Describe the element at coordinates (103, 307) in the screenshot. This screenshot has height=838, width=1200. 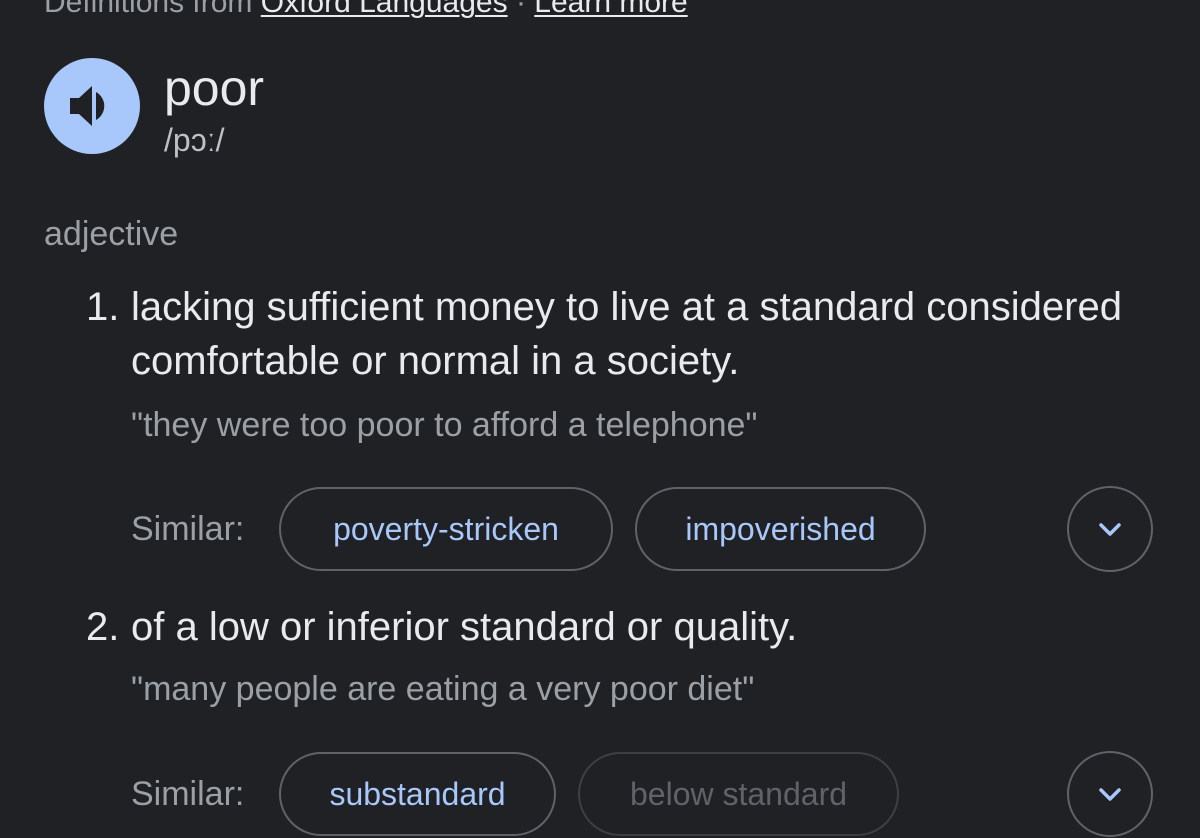
I see `sense-number: 1.` at that location.